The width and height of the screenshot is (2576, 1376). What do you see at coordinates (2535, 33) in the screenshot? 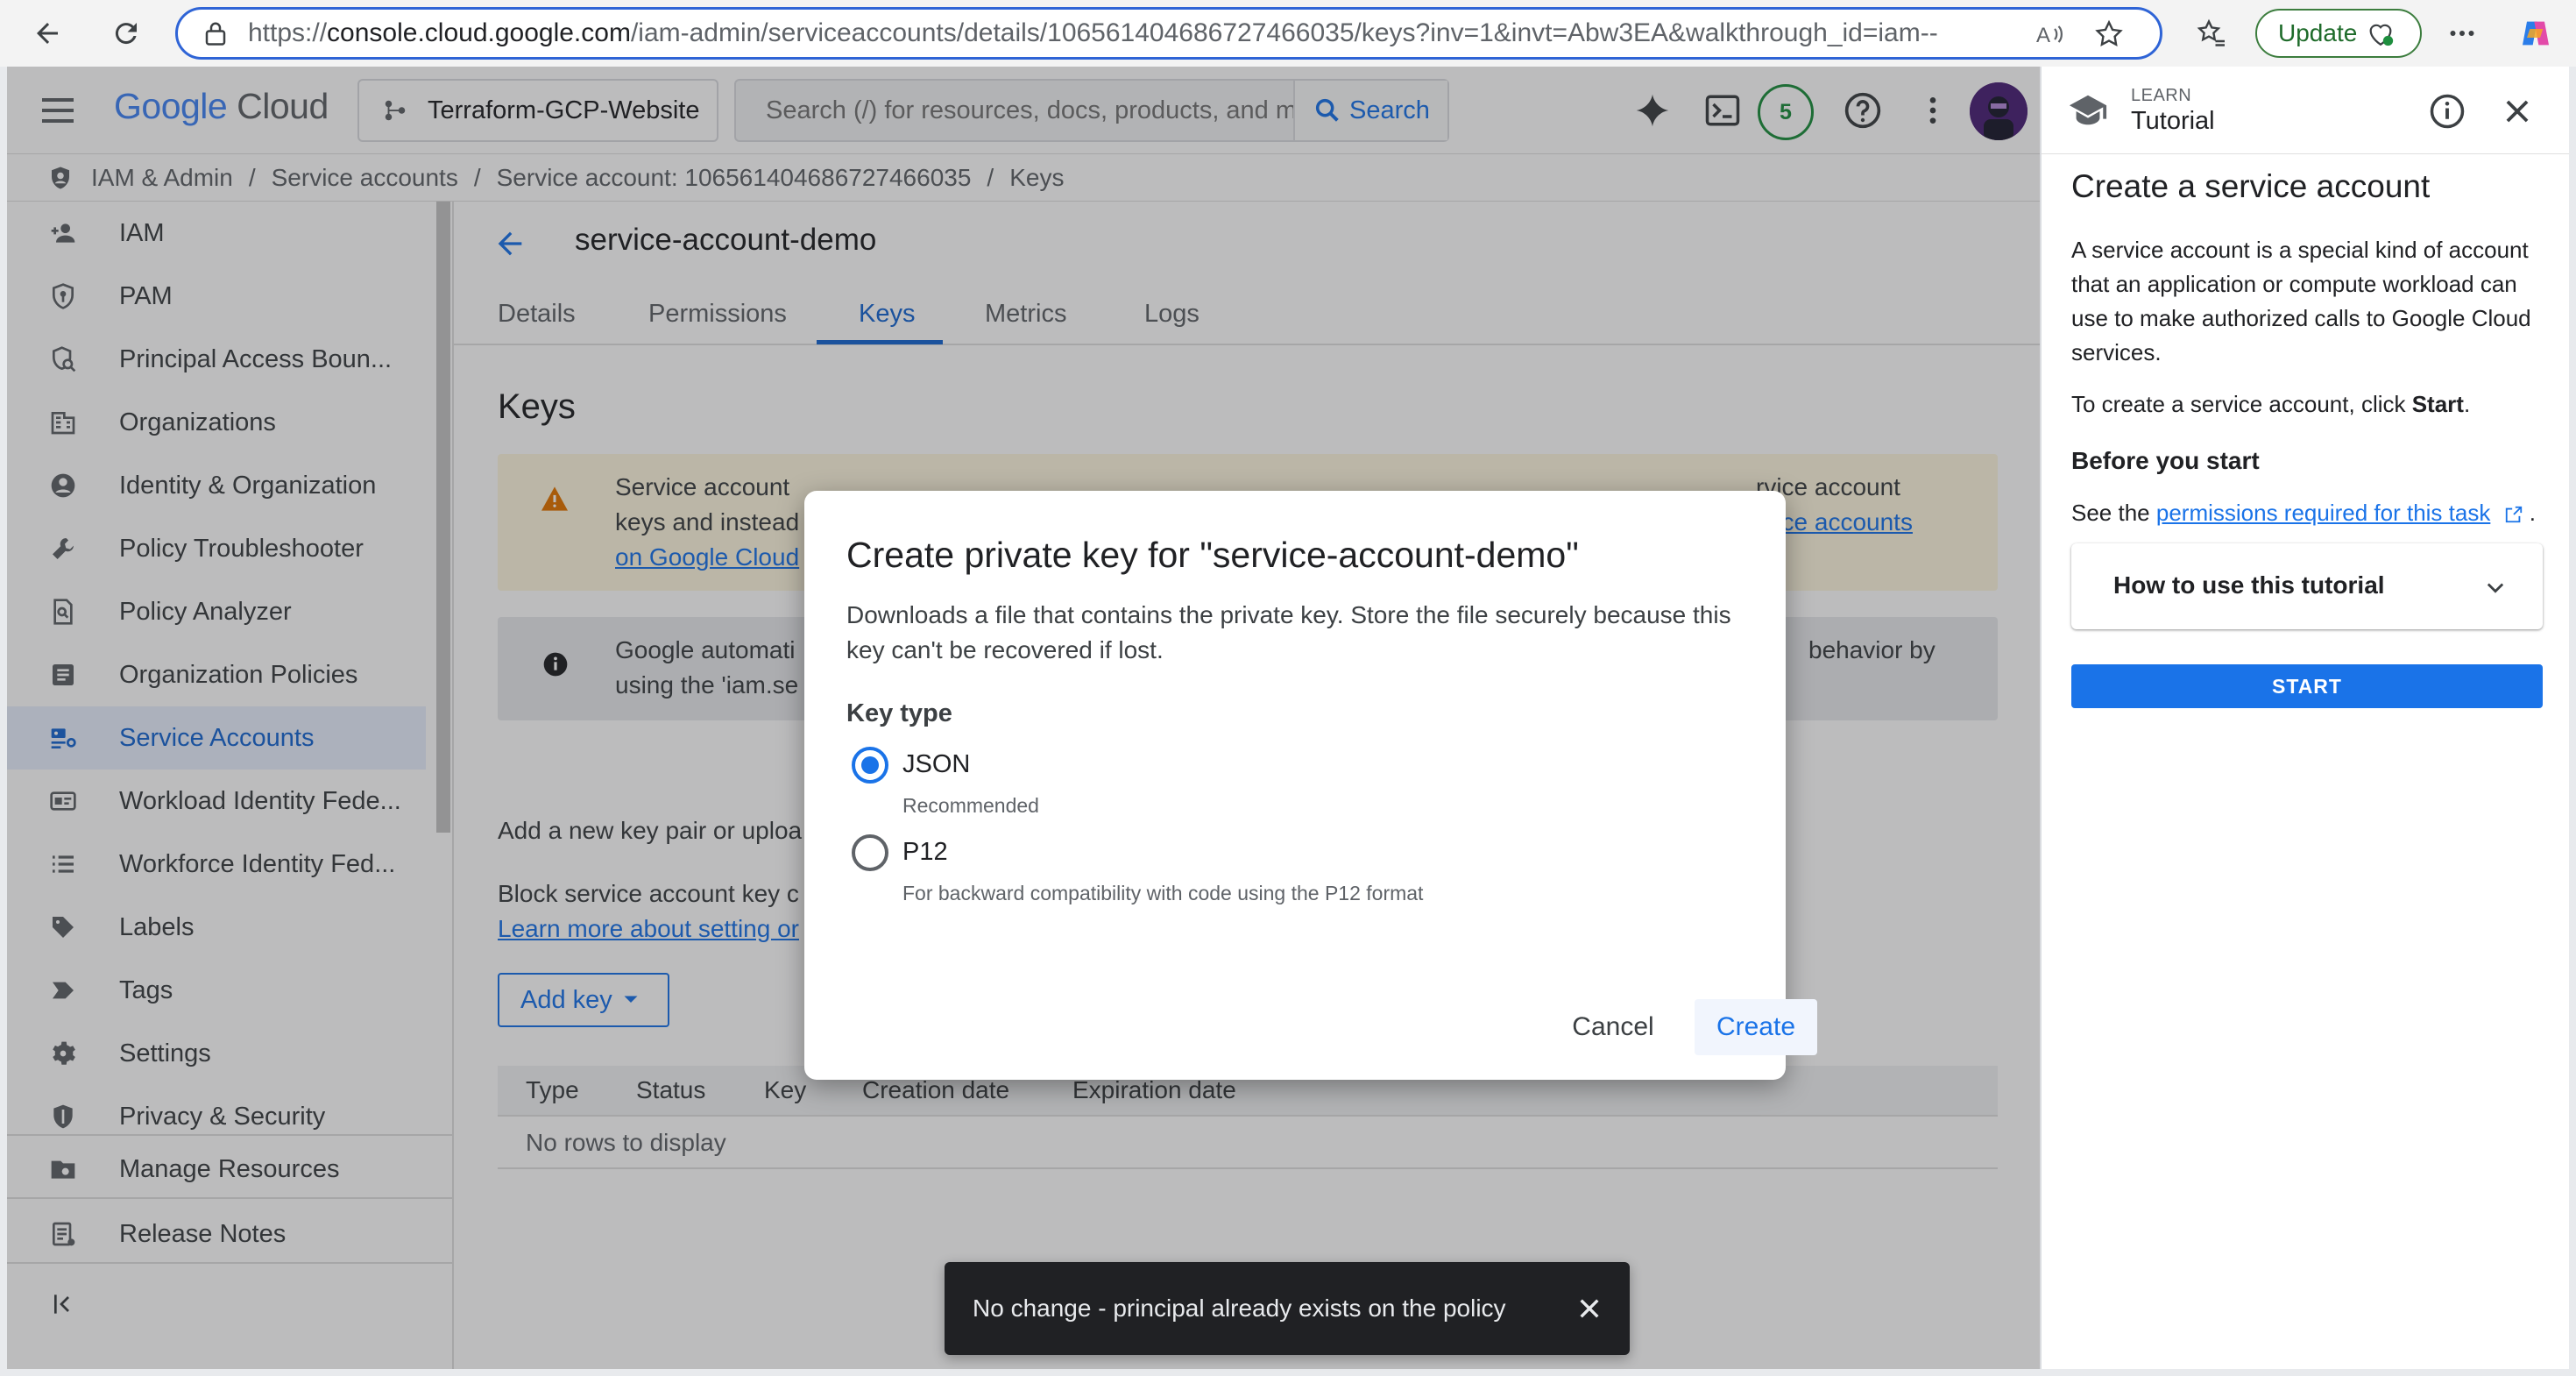
I see `copilot-icon` at bounding box center [2535, 33].